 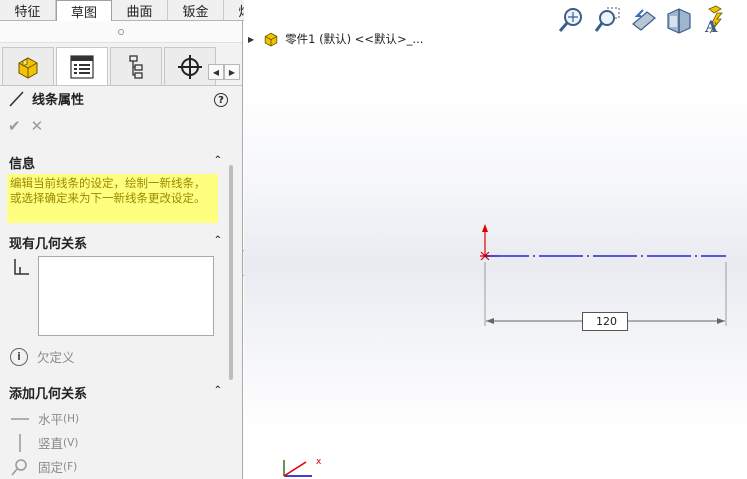 What do you see at coordinates (84, 11) in the screenshot?
I see `tab-sketch: 草图` at bounding box center [84, 11].